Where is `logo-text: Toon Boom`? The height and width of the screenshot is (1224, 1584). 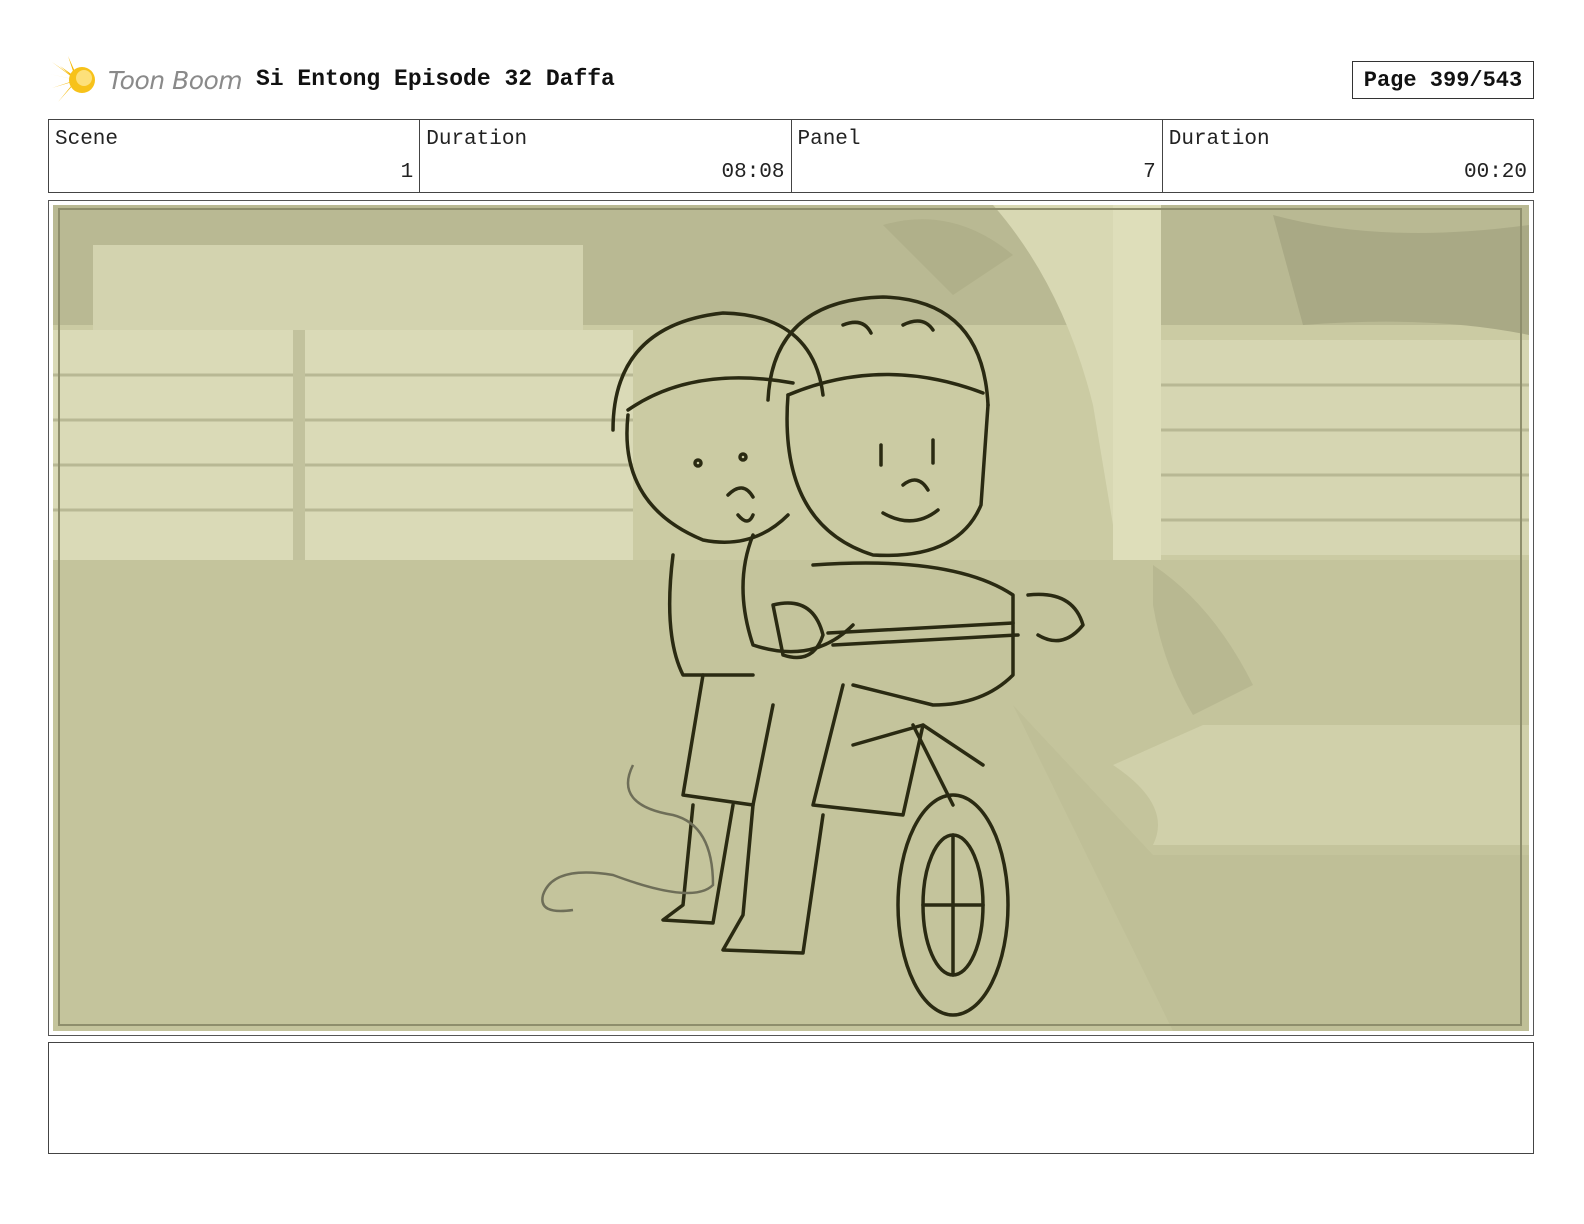
logo-text: Toon Boom is located at coordinates (175, 80).